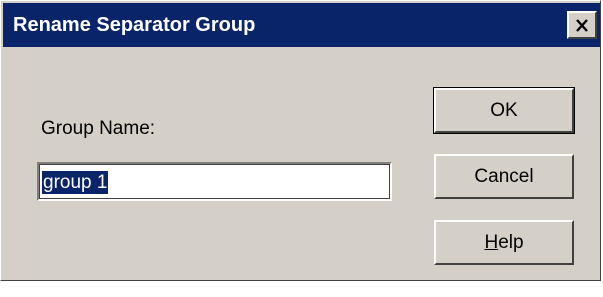 The width and height of the screenshot is (603, 297). Describe the element at coordinates (301, 25) in the screenshot. I see `title-bar: Rename Separator Group` at that location.